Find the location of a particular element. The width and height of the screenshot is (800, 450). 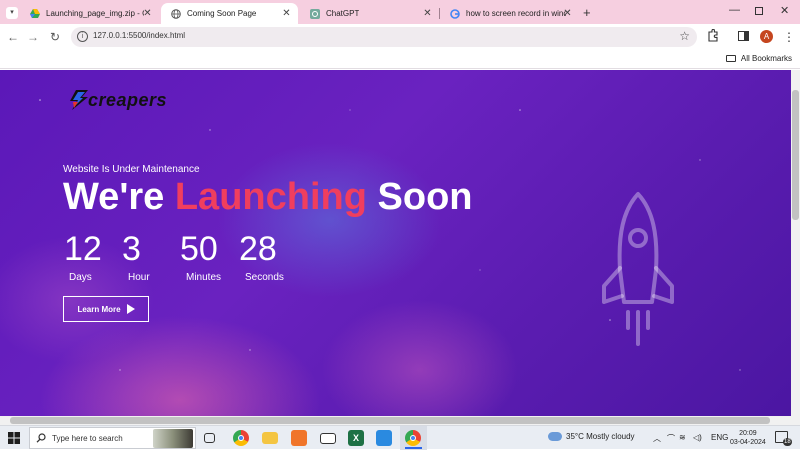

google-drive-icon is located at coordinates (35, 14).